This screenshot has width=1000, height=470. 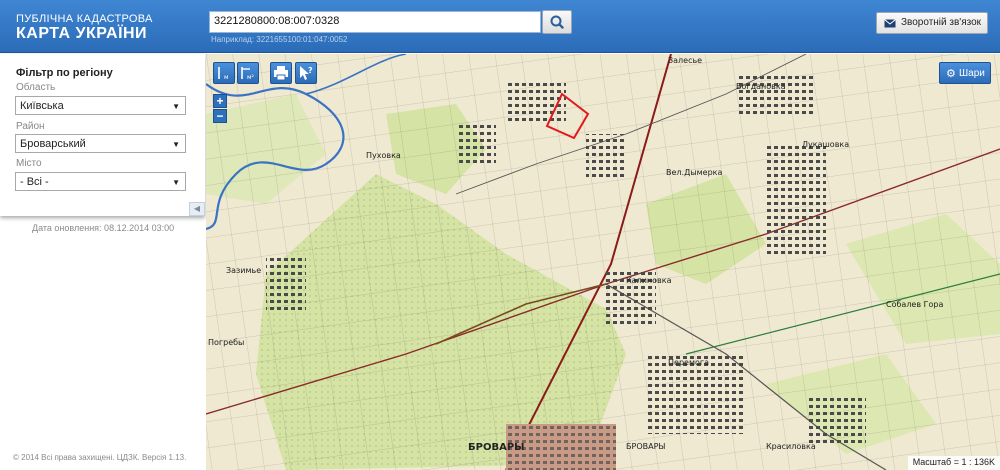 What do you see at coordinates (42, 106) in the screenshot?
I see `oblast-select-value: Київська` at bounding box center [42, 106].